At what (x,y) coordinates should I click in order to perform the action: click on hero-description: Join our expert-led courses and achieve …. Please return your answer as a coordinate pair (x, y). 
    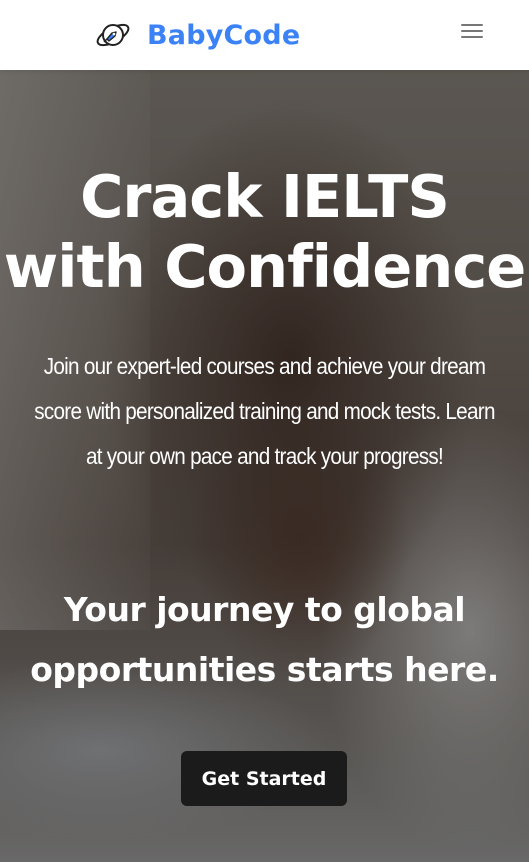
    Looking at the image, I should click on (264, 411).